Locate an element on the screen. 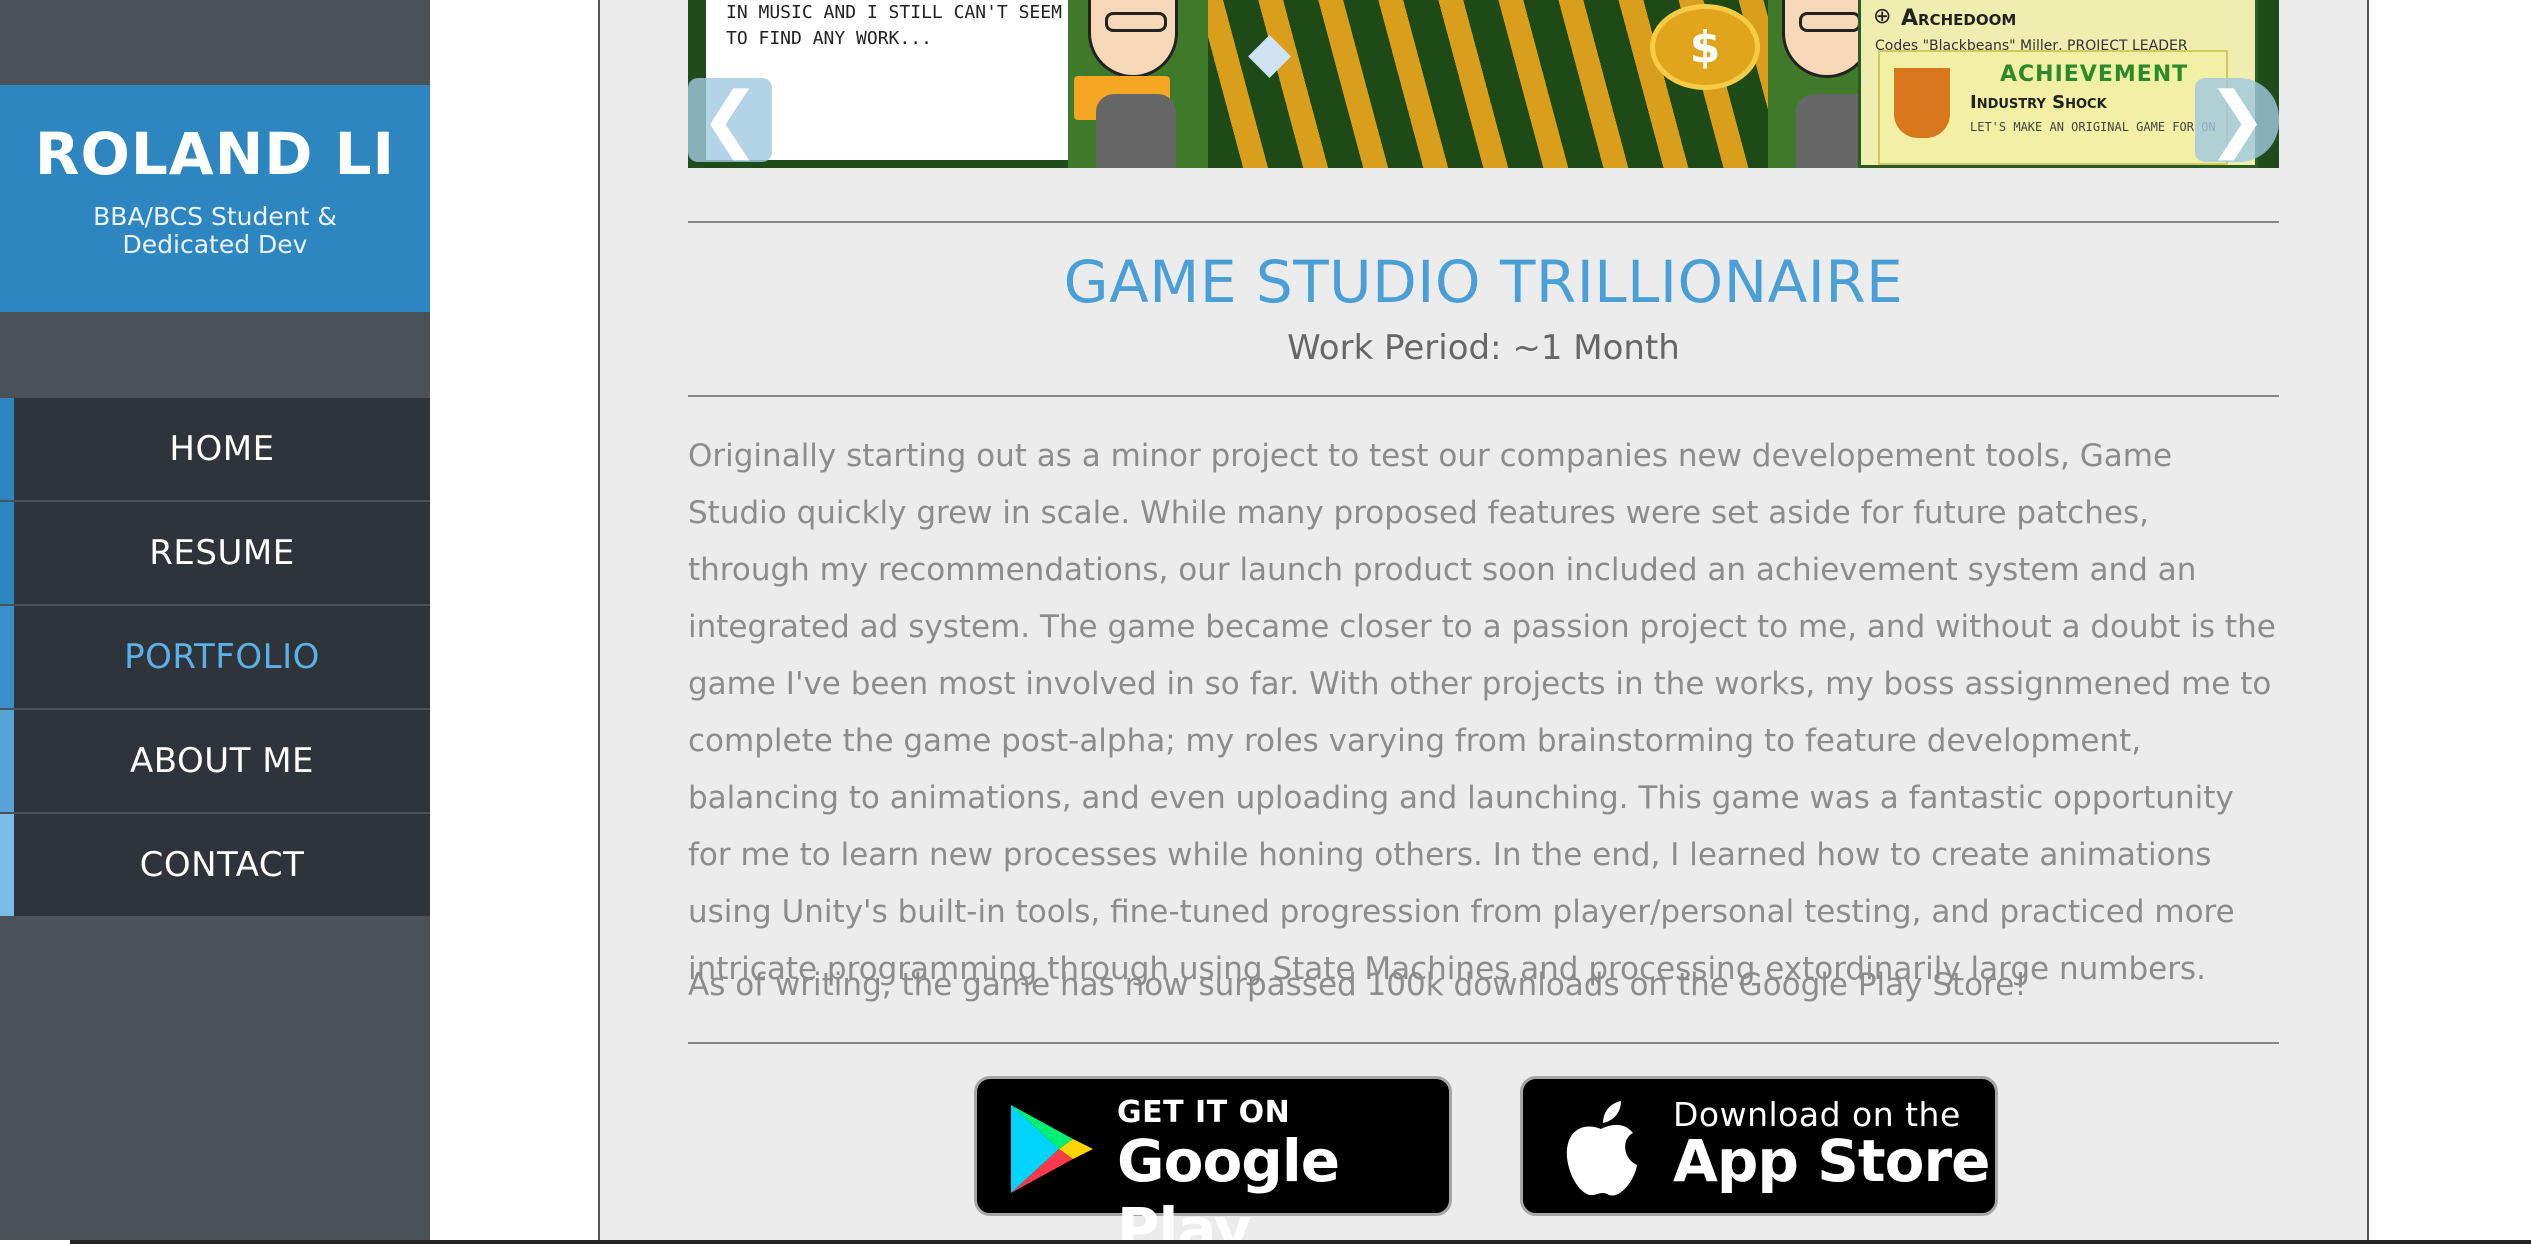  google-play-top-text: GET IT ON is located at coordinates (1204, 1112).